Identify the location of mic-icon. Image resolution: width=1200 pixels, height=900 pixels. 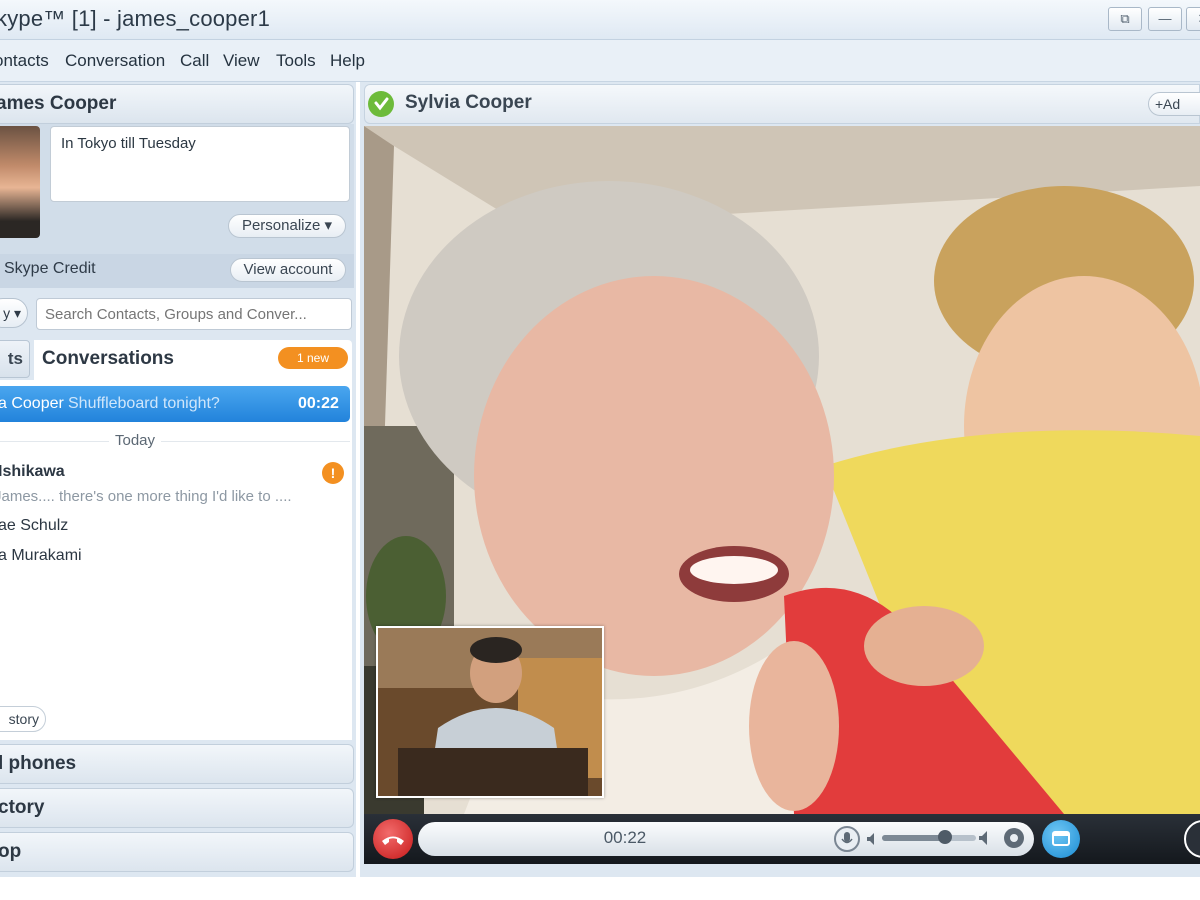
(847, 839).